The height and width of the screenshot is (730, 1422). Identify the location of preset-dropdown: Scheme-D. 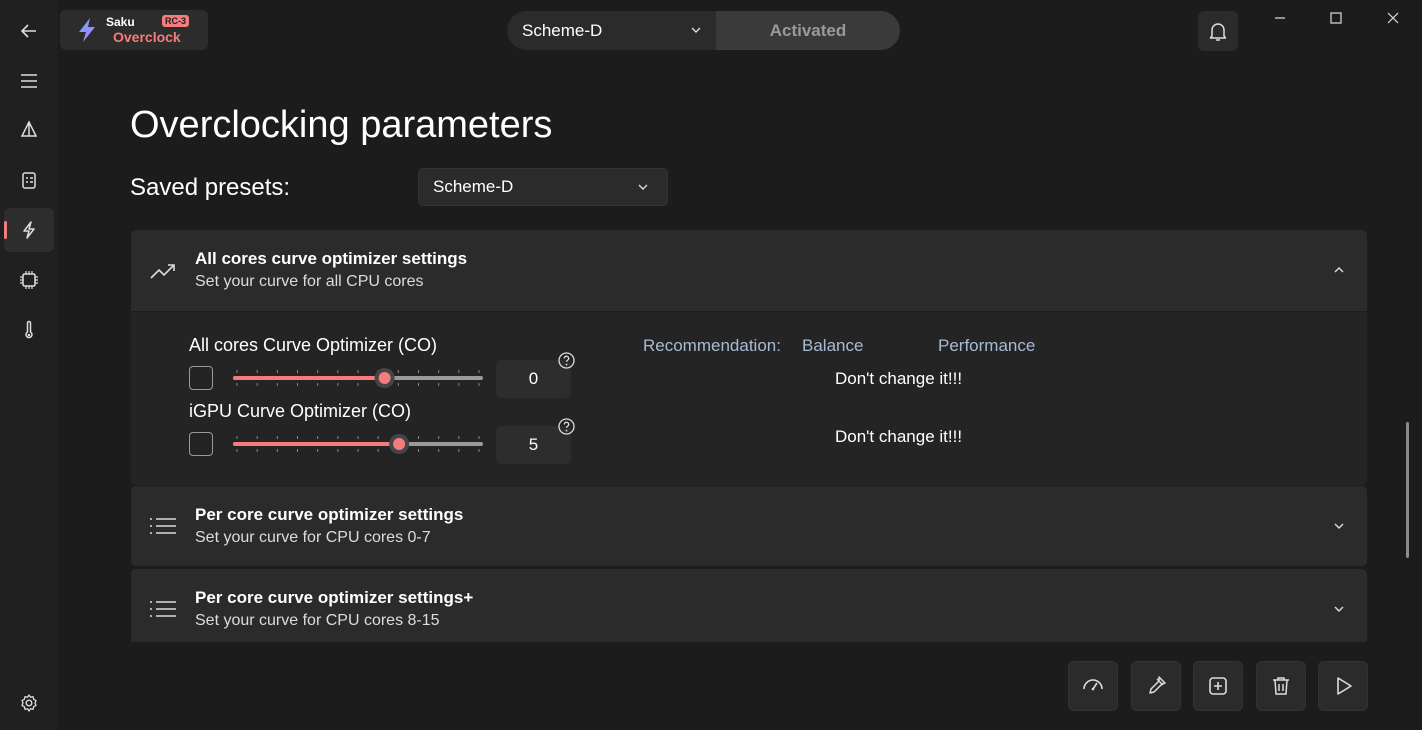
(543, 187).